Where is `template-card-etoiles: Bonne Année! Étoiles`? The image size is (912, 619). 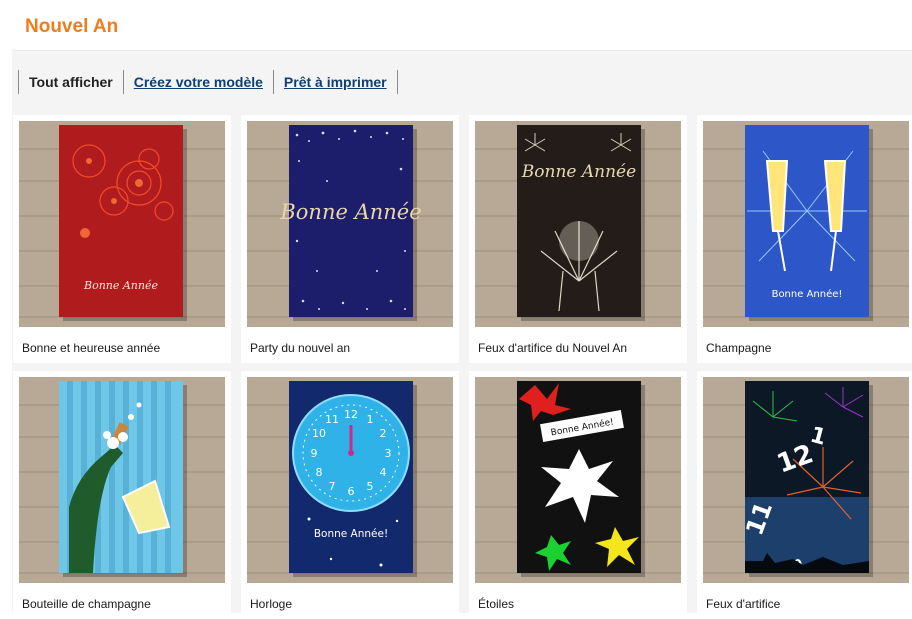 template-card-etoiles: Bonne Année! Étoiles is located at coordinates (578, 495).